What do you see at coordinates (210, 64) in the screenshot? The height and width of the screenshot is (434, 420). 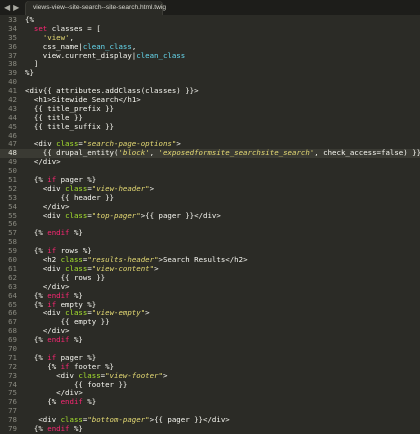 I see `code-line: 38 ]` at bounding box center [210, 64].